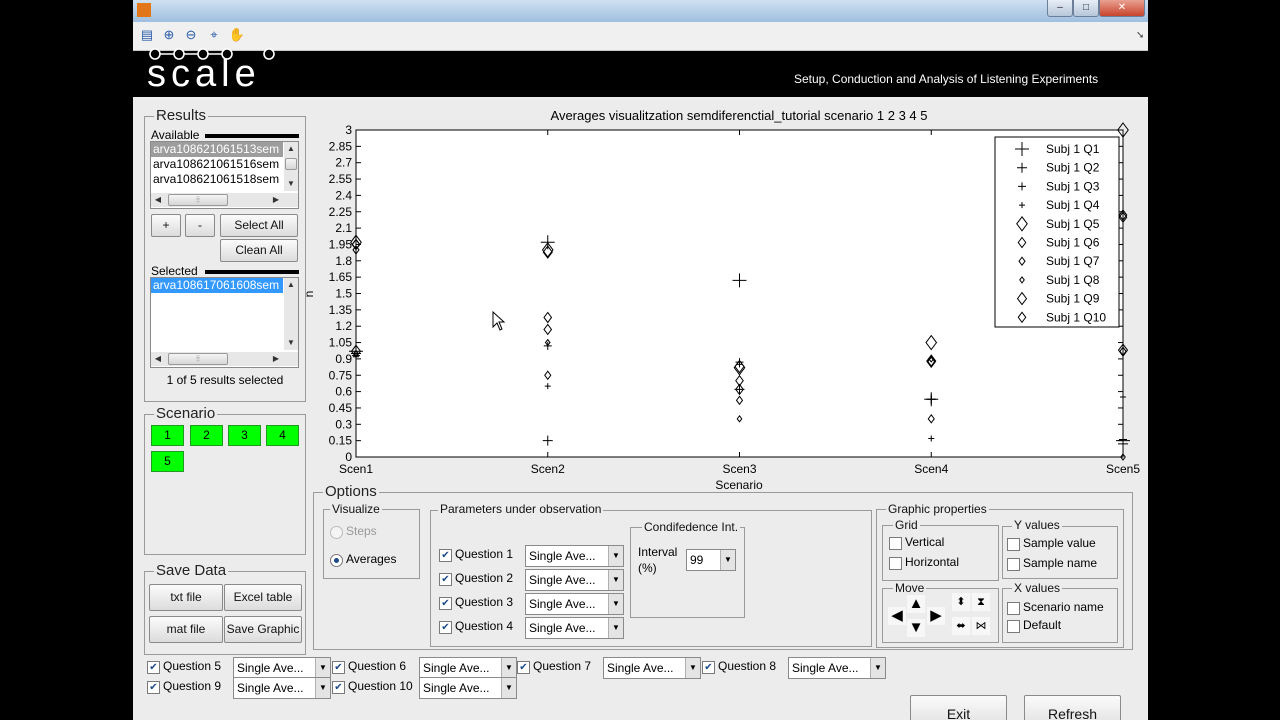 Image resolution: width=1280 pixels, height=720 pixels. Describe the element at coordinates (147, 35) in the screenshot. I see `legend-icon: ▤` at that location.